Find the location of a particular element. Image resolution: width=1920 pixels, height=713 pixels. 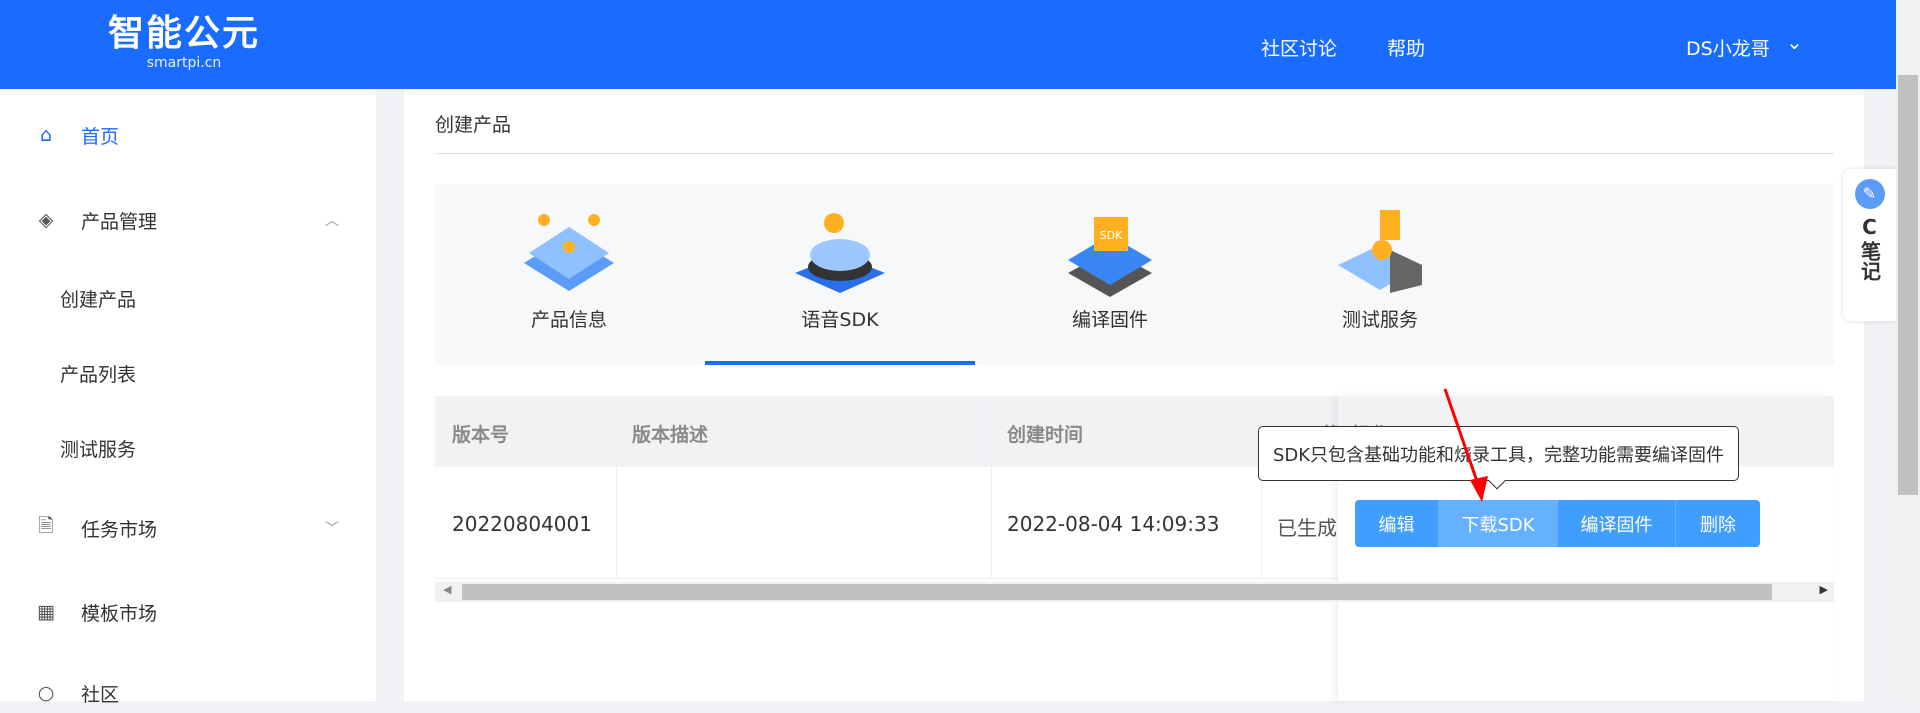

horizontal-scrollbar: ◀ ▶ is located at coordinates (1134, 592).